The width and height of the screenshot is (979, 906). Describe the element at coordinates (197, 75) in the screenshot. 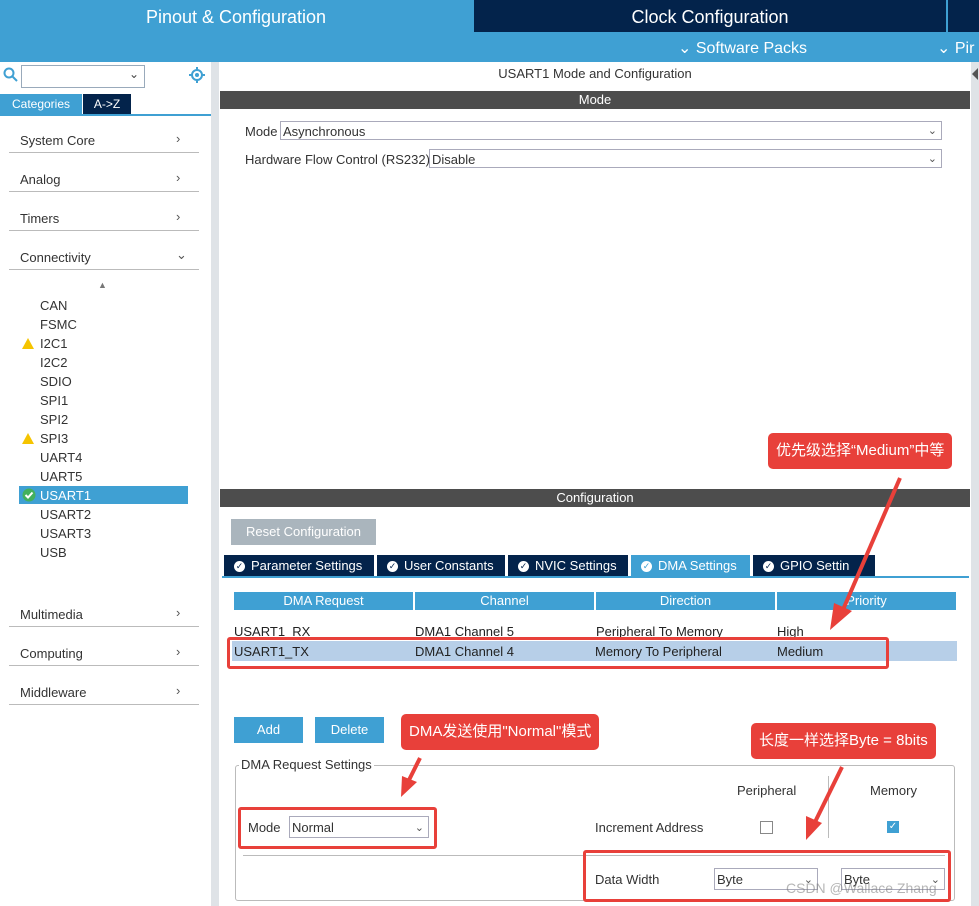

I see `gear-icon` at that location.